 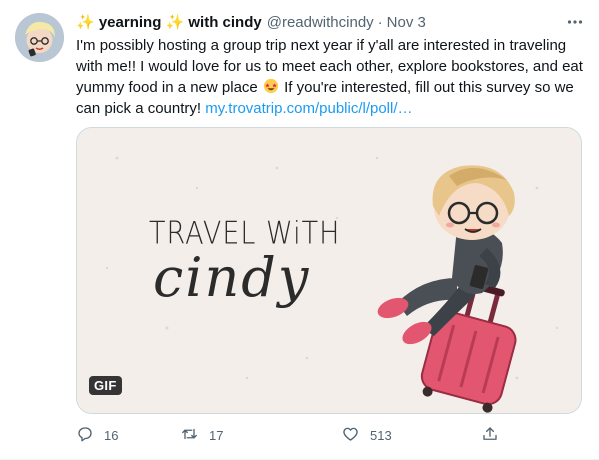 I want to click on tweet-date: Nov 3, so click(x=406, y=22).